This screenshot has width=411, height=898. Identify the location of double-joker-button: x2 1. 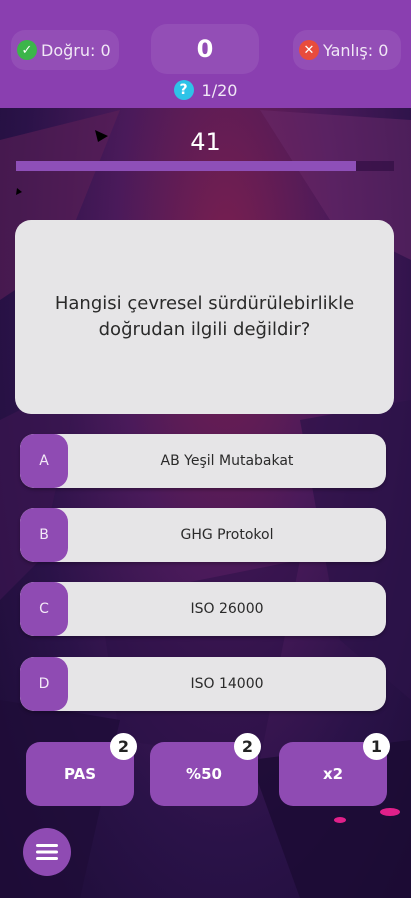
(334, 769).